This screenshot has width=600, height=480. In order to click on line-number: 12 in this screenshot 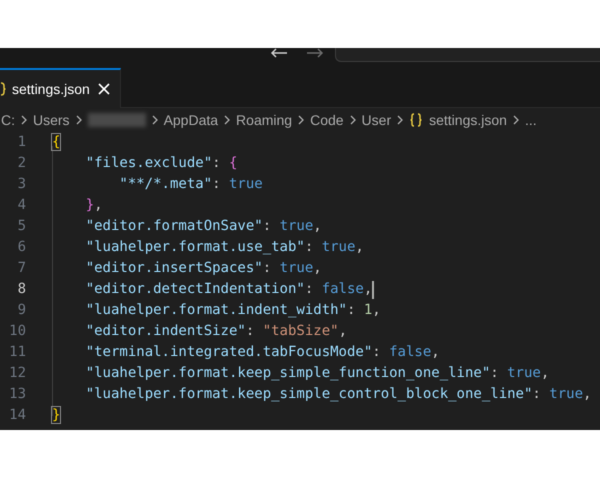, I will do `click(17, 373)`.